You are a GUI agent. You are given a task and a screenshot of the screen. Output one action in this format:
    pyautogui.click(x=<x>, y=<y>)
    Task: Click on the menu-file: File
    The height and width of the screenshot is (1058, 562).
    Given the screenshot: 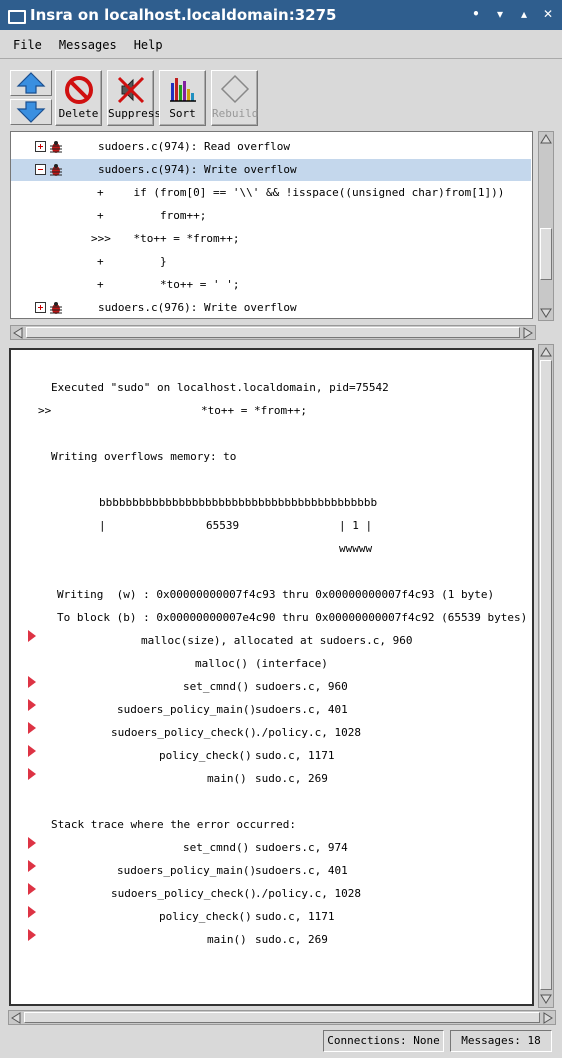 What is the action you would take?
    pyautogui.click(x=27, y=45)
    